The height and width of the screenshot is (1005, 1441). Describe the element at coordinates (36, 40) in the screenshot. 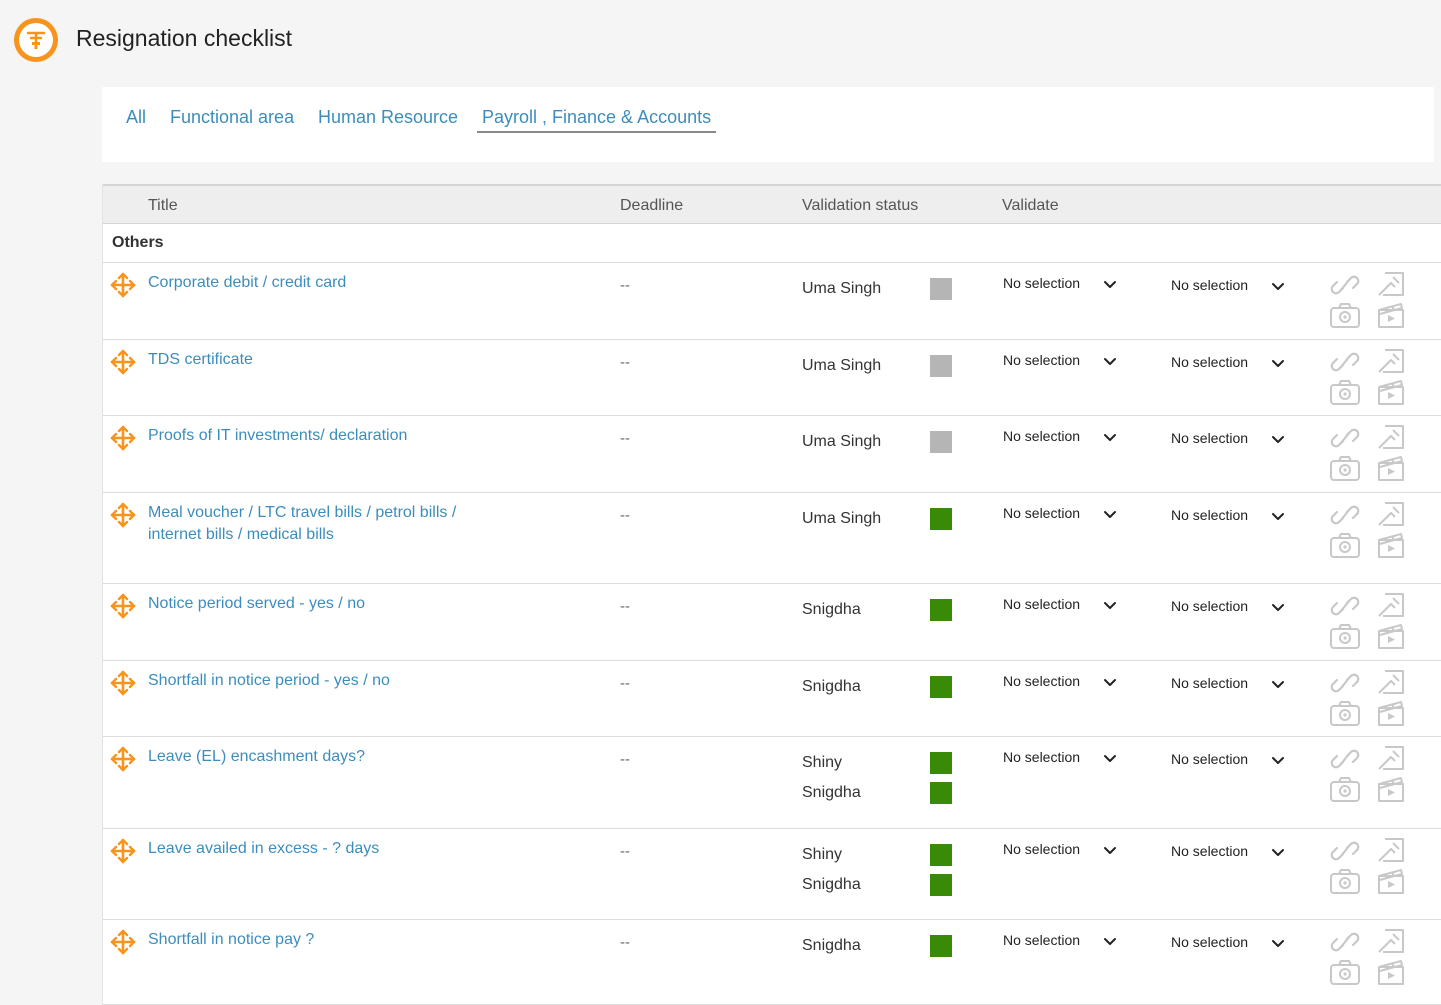

I see `checklist-logo-icon` at that location.